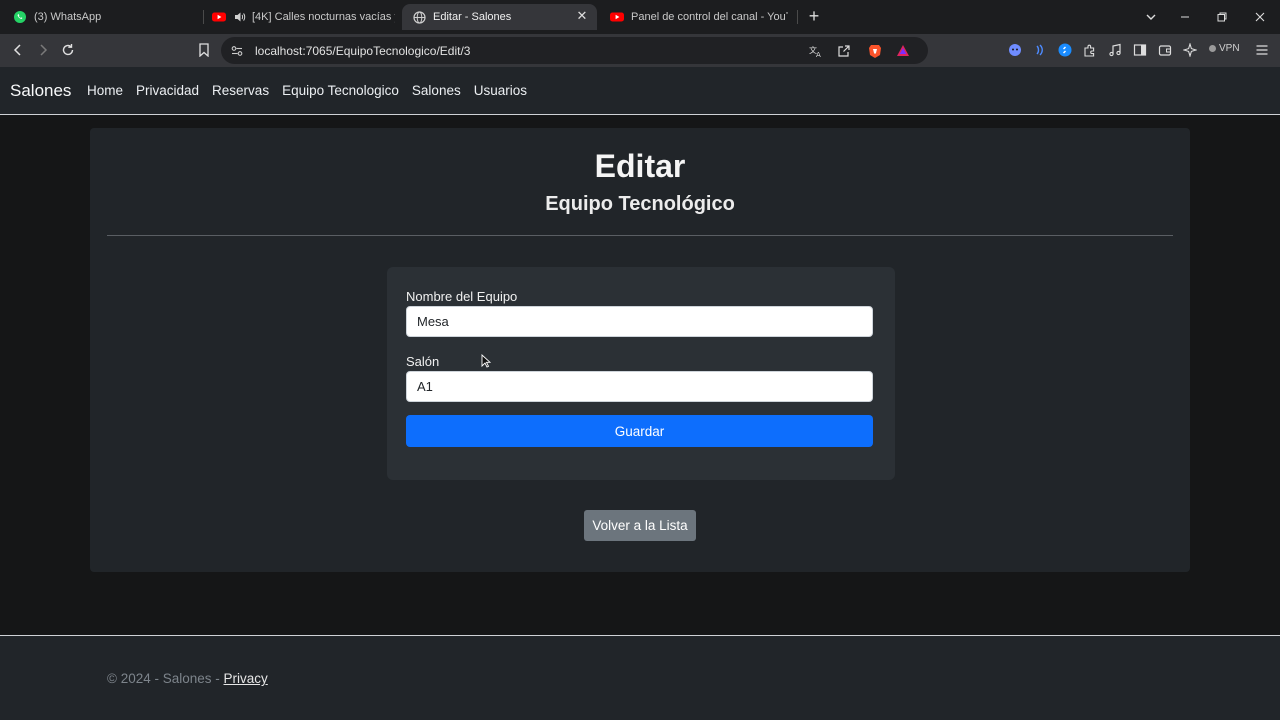 The image size is (1280, 720). I want to click on page-title: Editar, so click(640, 166).